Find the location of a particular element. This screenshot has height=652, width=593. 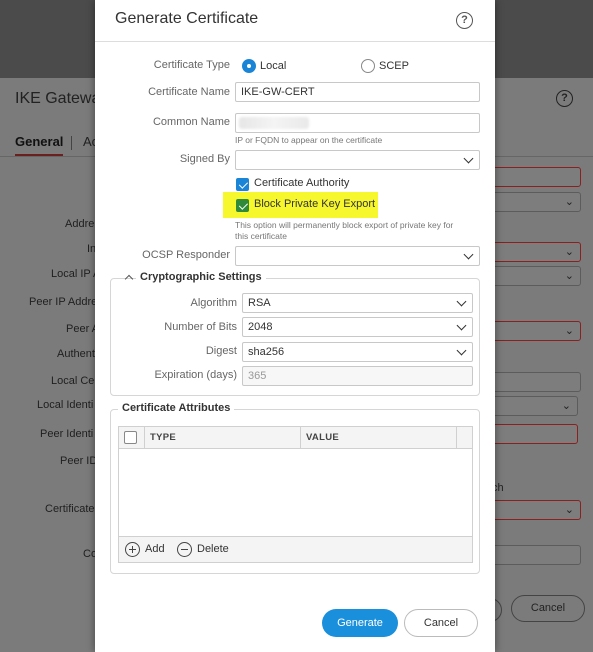

algorithm-select: RSA is located at coordinates (357, 303).